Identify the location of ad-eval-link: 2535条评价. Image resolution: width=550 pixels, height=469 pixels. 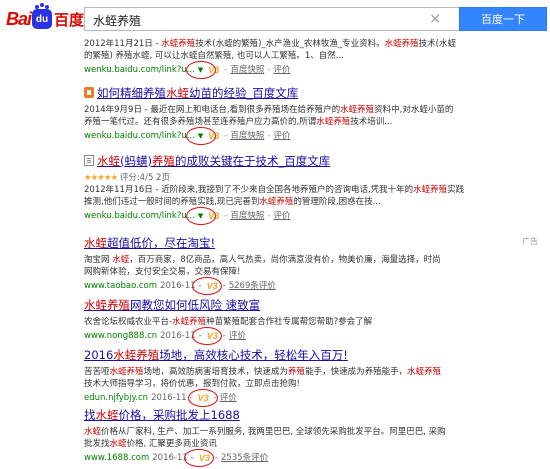
(244, 458).